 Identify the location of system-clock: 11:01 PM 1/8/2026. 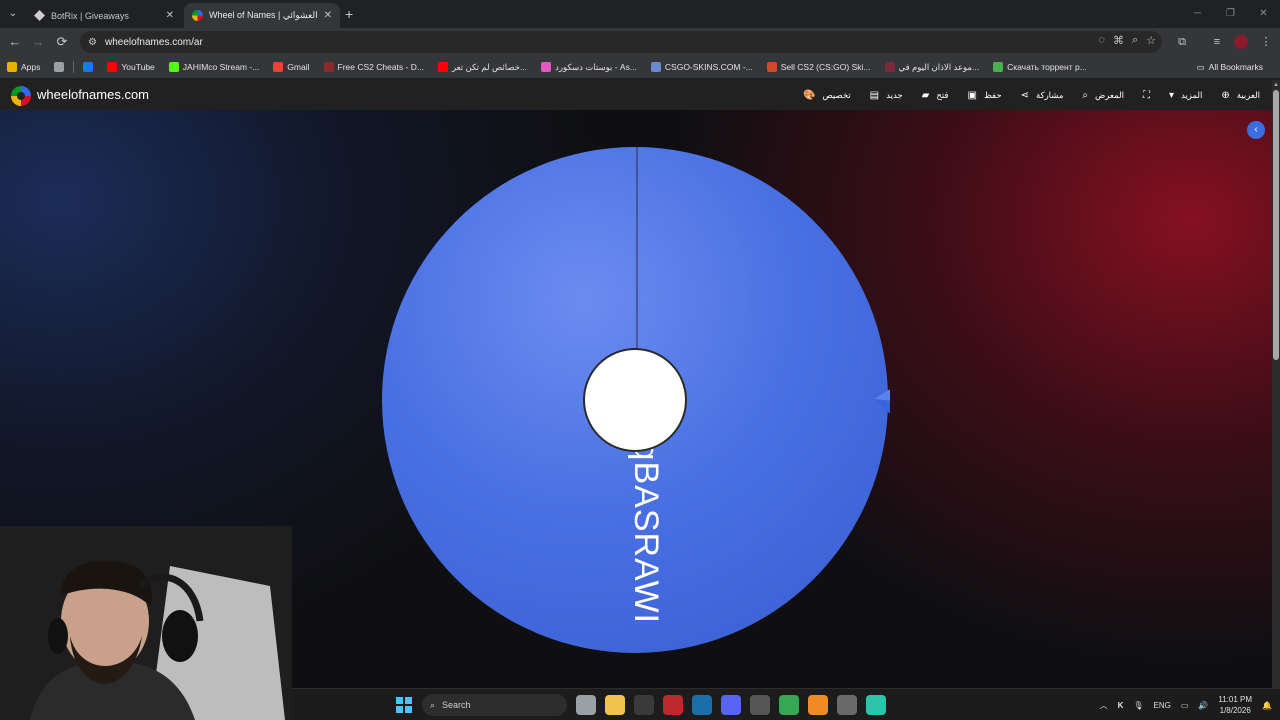
(1235, 705).